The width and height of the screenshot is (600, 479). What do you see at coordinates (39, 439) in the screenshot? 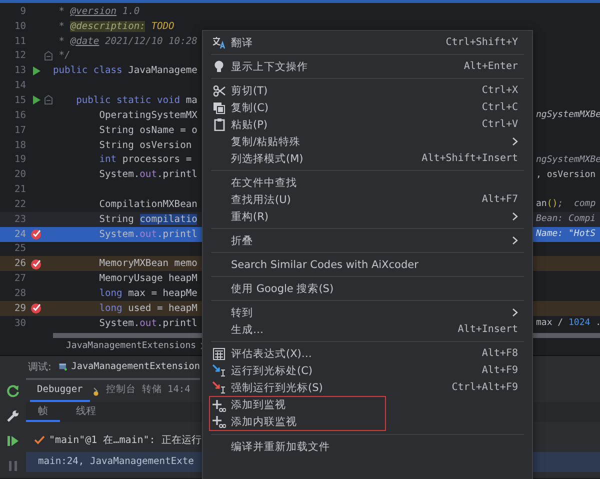
I see `check-icon` at bounding box center [39, 439].